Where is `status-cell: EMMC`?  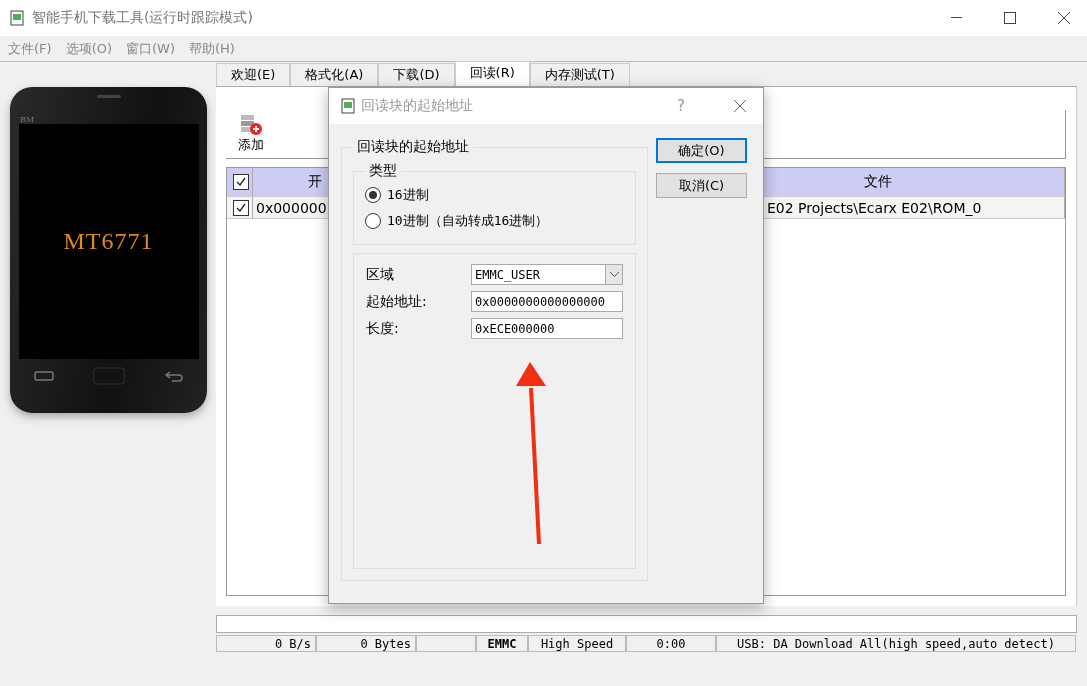 status-cell: EMMC is located at coordinates (502, 643).